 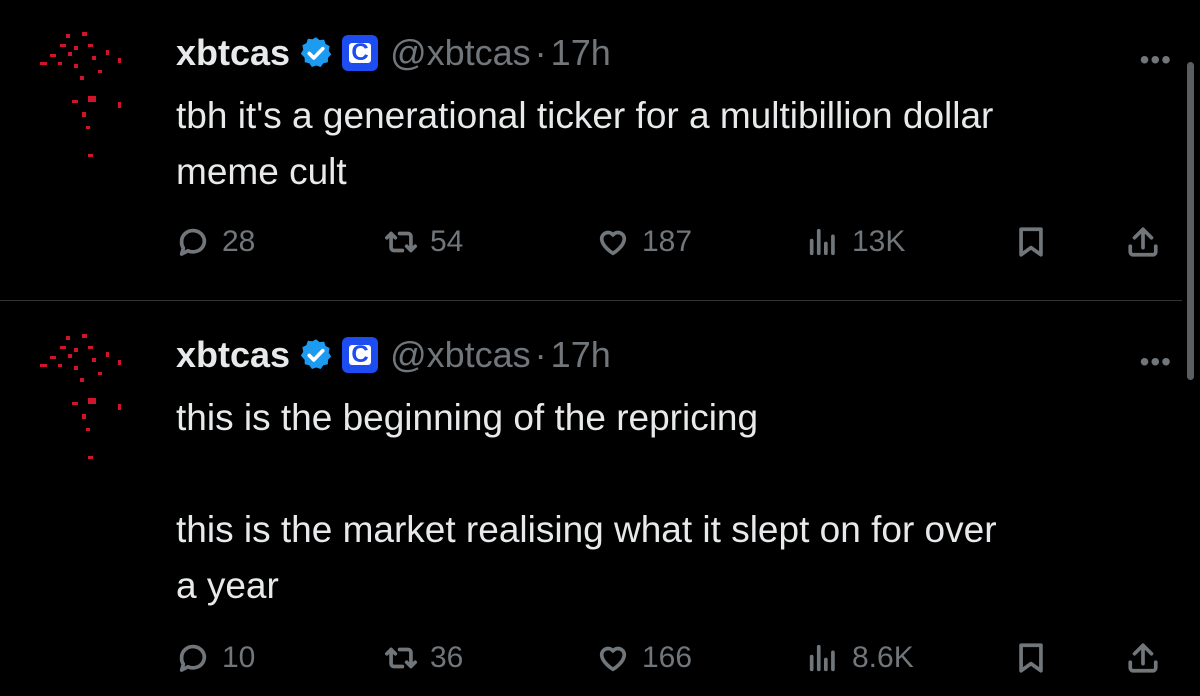 What do you see at coordinates (667, 657) in the screenshot?
I see `like-count: 166` at bounding box center [667, 657].